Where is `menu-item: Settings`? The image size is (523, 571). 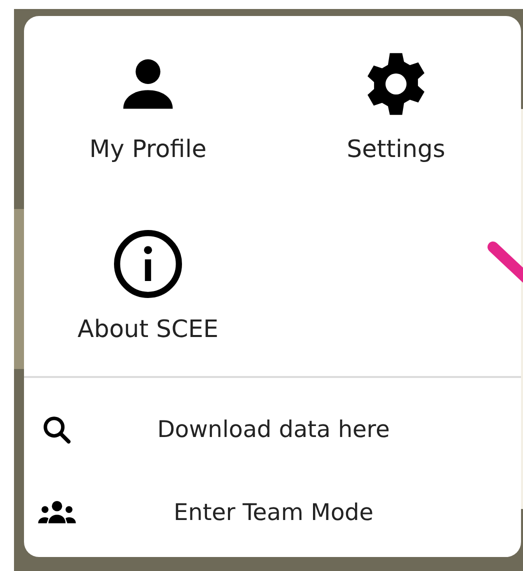
menu-item: Settings is located at coordinates (396, 149).